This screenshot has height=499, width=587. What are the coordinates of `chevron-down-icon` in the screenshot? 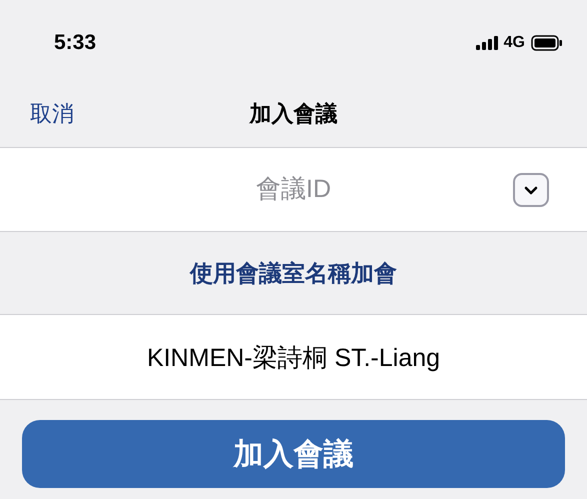 It's located at (531, 190).